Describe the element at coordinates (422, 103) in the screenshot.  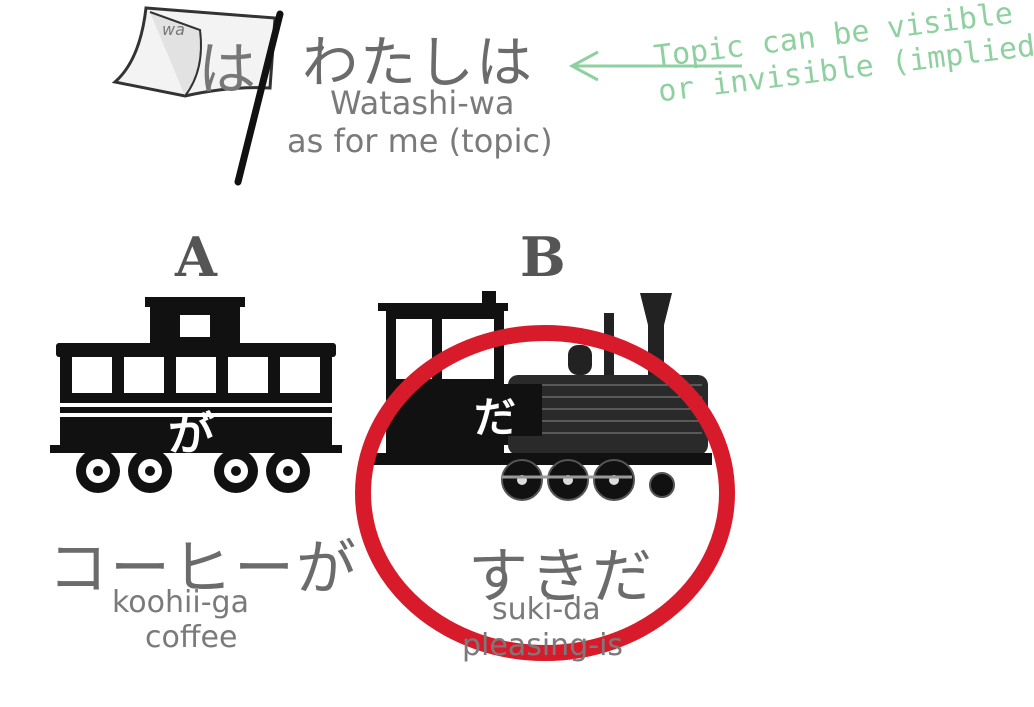
I see `topic-romaji: Watashi-wa` at that location.